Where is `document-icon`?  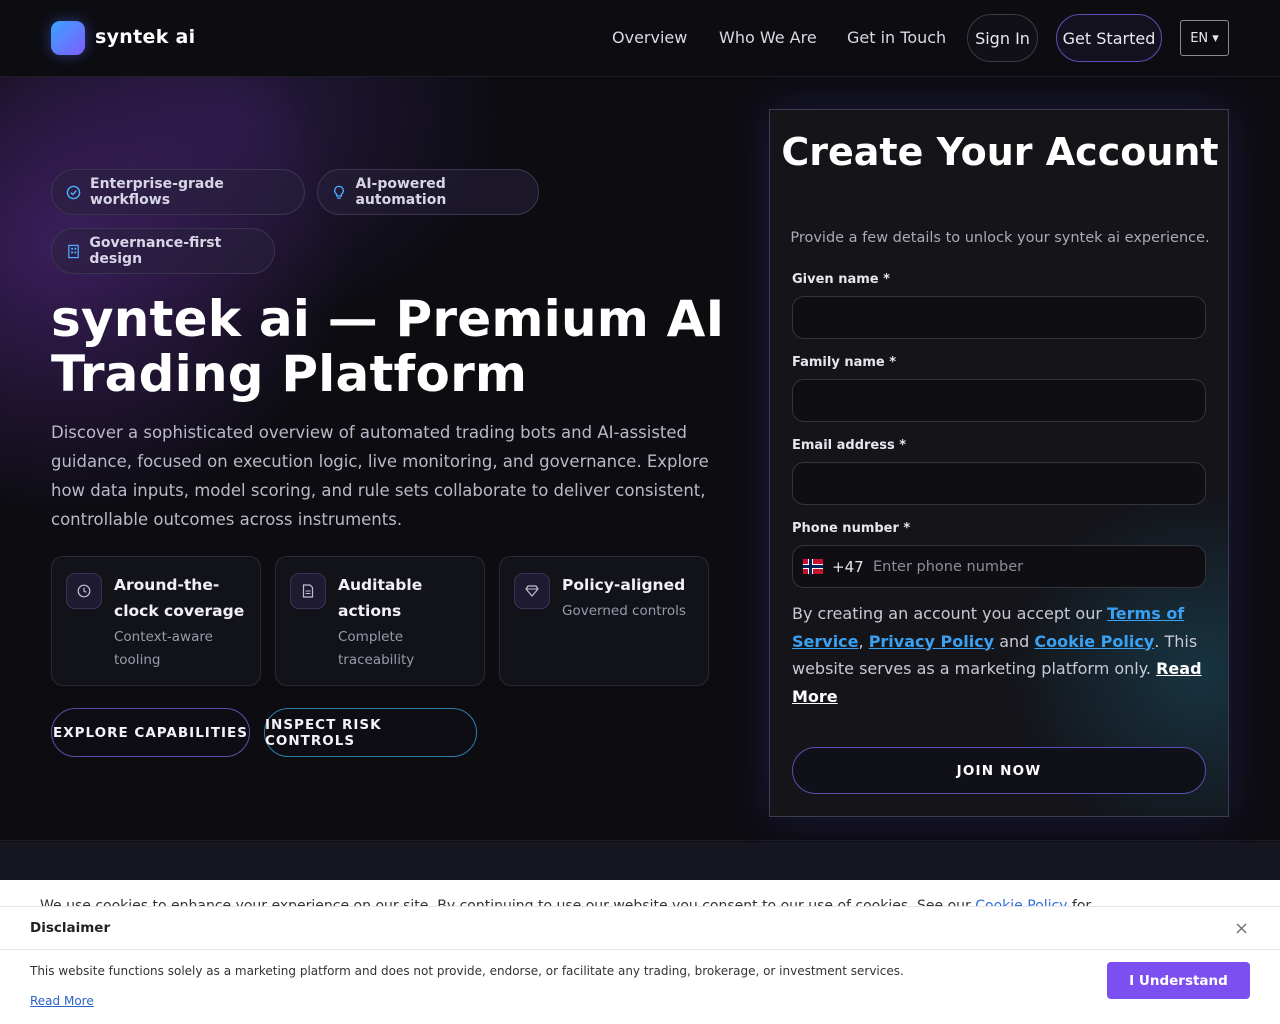
document-icon is located at coordinates (308, 591).